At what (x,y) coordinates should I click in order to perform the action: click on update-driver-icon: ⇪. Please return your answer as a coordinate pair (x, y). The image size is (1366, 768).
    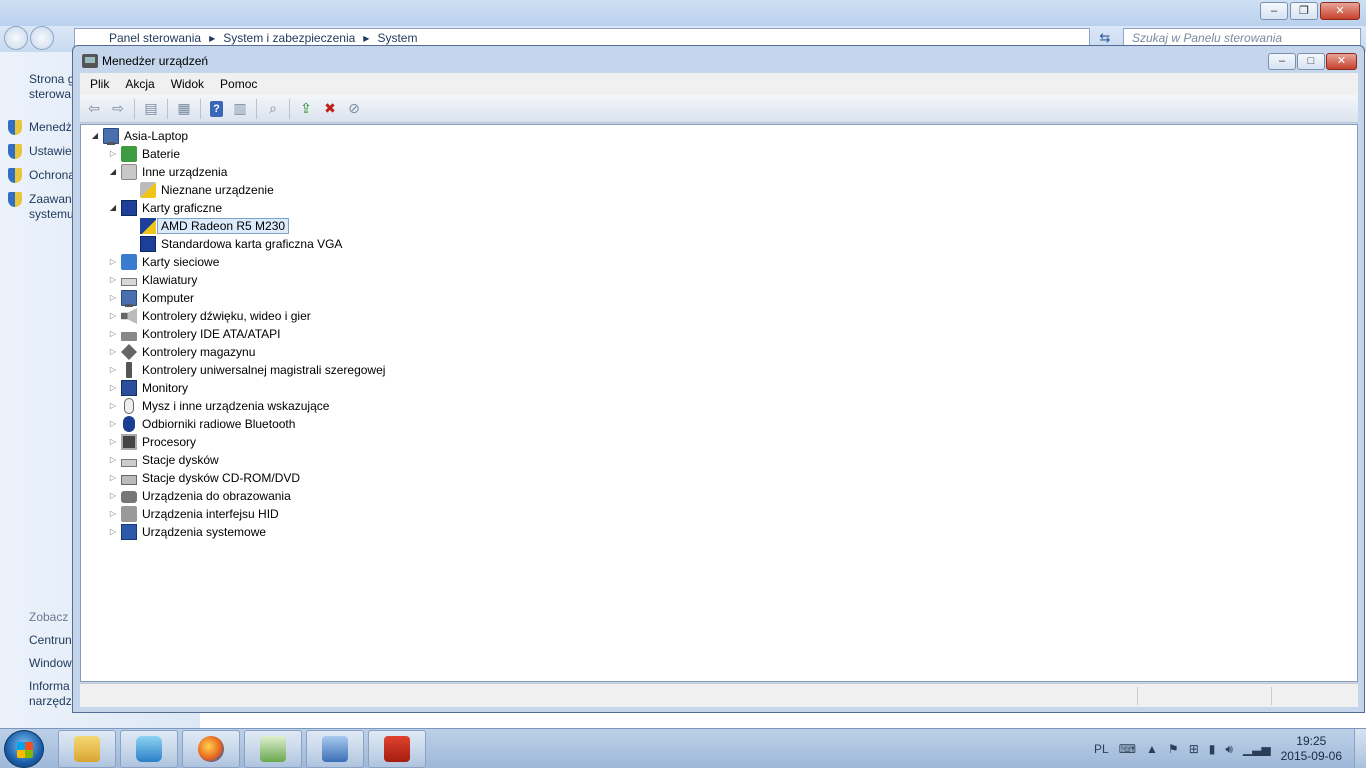
    Looking at the image, I should click on (306, 109).